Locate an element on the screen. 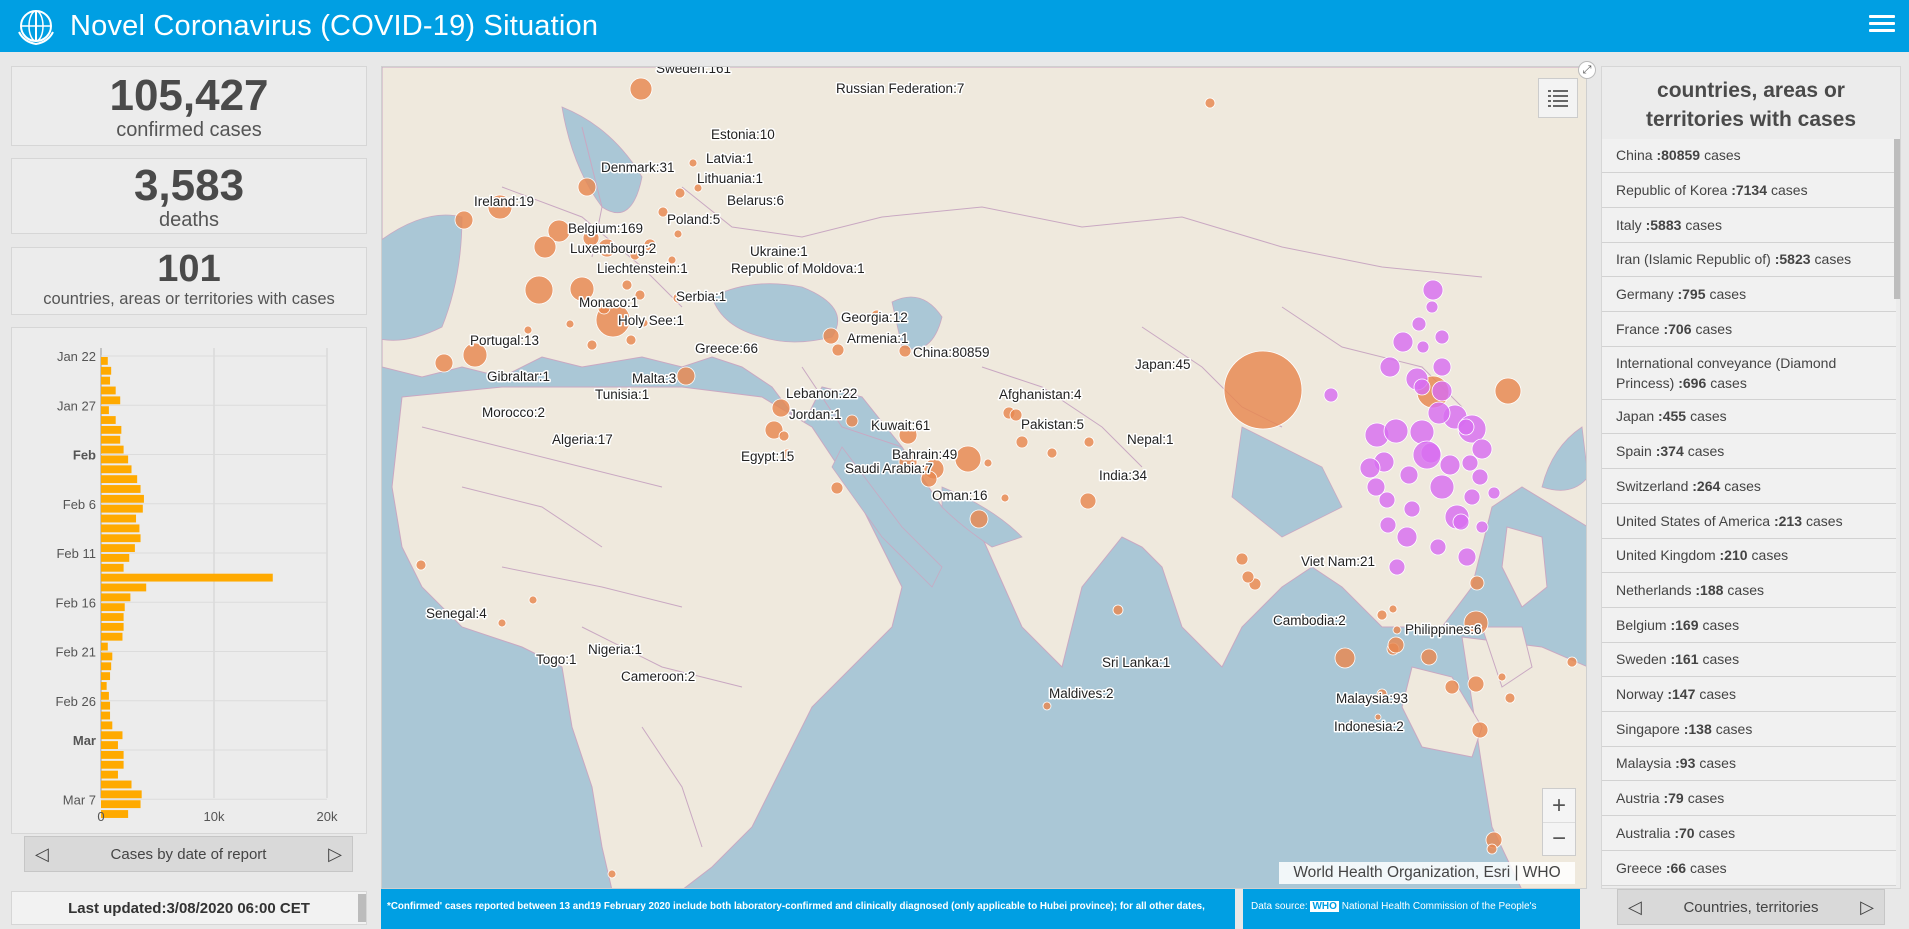  chart-y-tick-label: Feb 26 is located at coordinates (76, 701).